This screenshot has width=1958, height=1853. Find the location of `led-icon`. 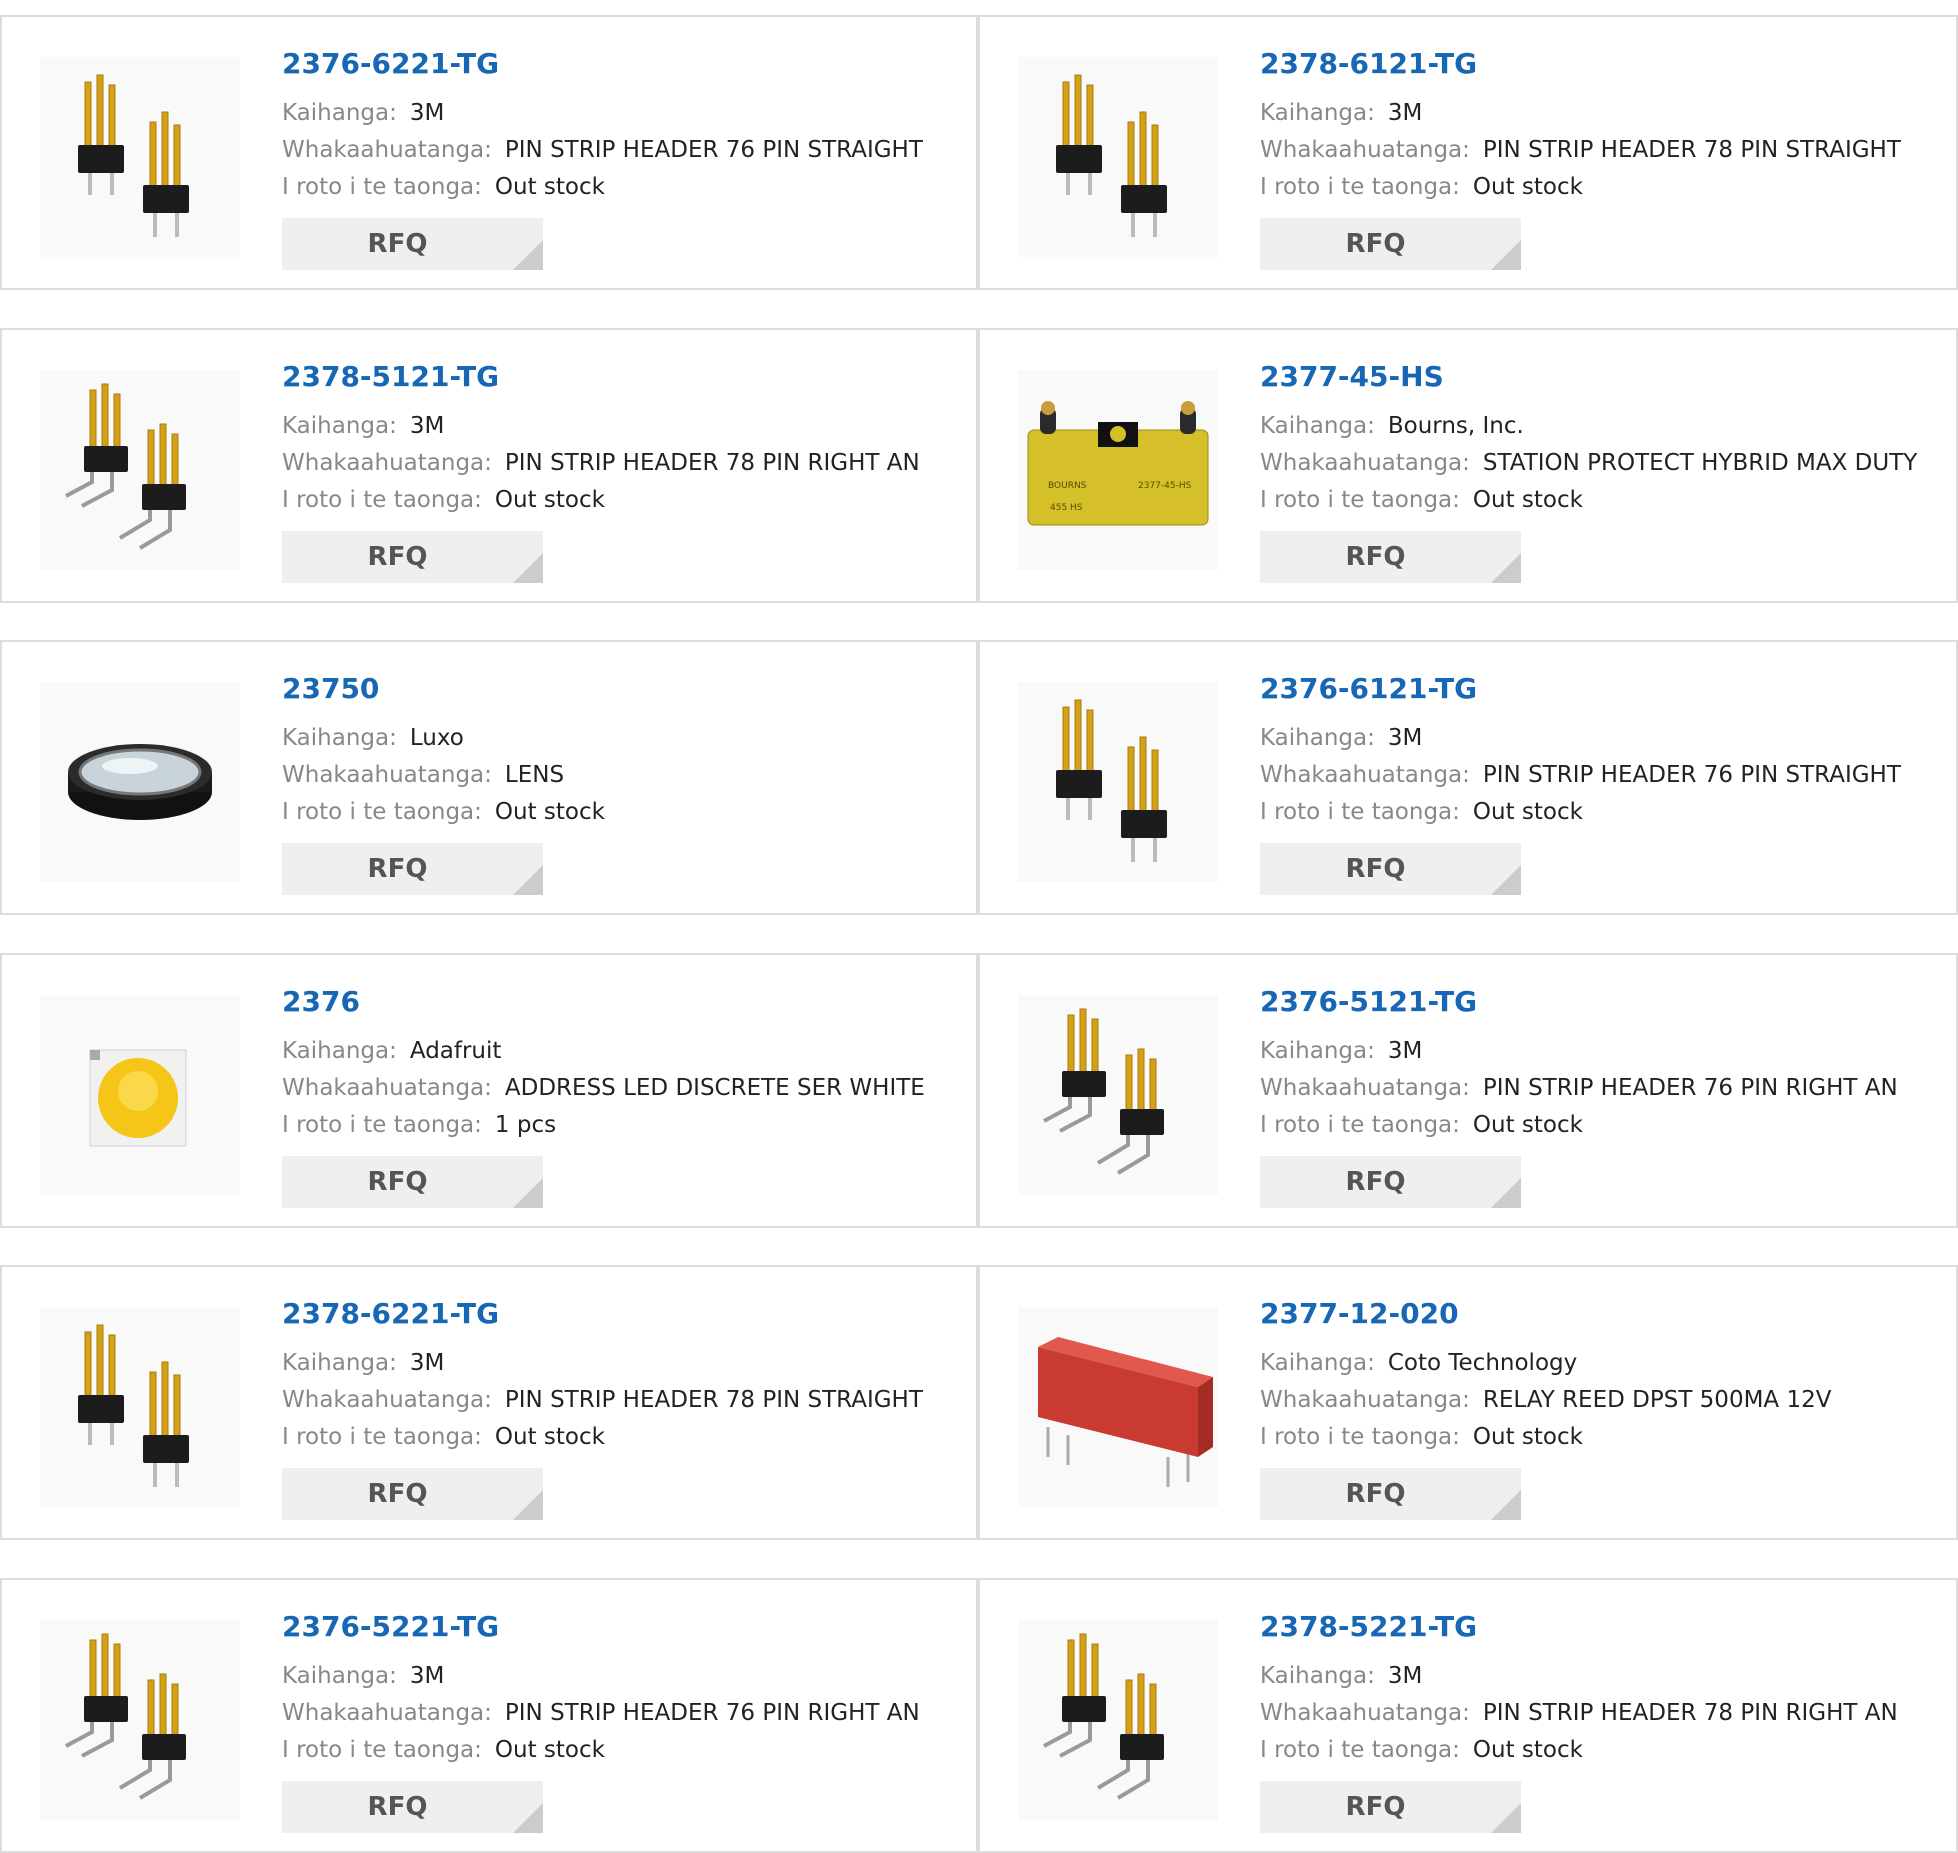

led-icon is located at coordinates (138, 1097).